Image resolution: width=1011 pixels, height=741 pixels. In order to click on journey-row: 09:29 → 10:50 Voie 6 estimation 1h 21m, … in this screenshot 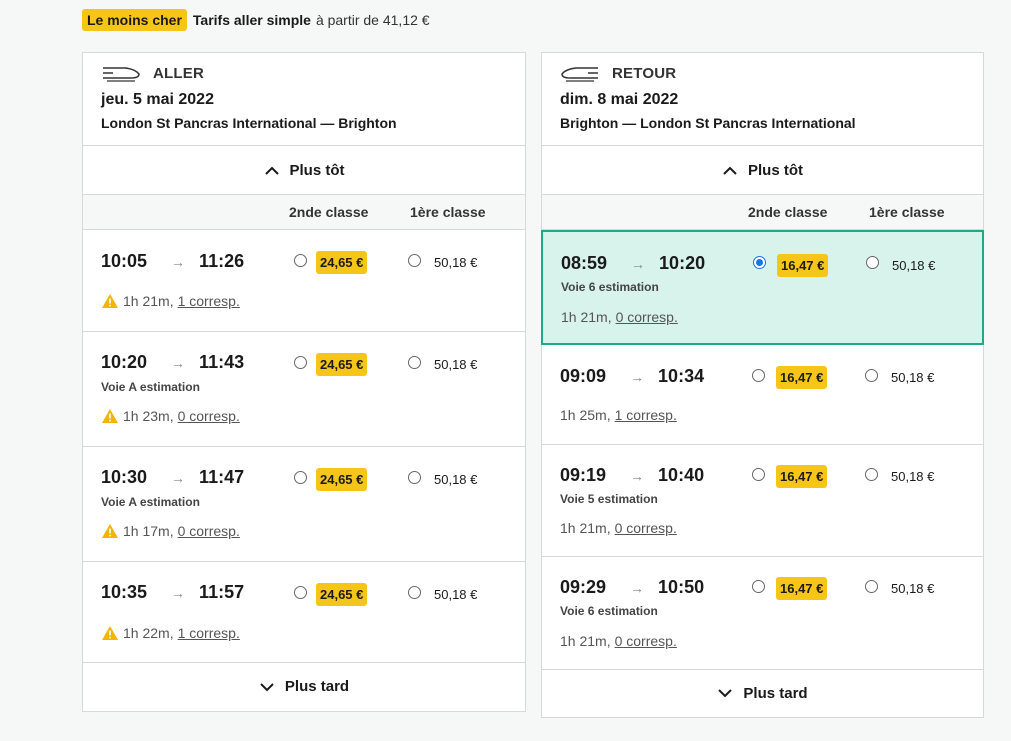, I will do `click(762, 613)`.